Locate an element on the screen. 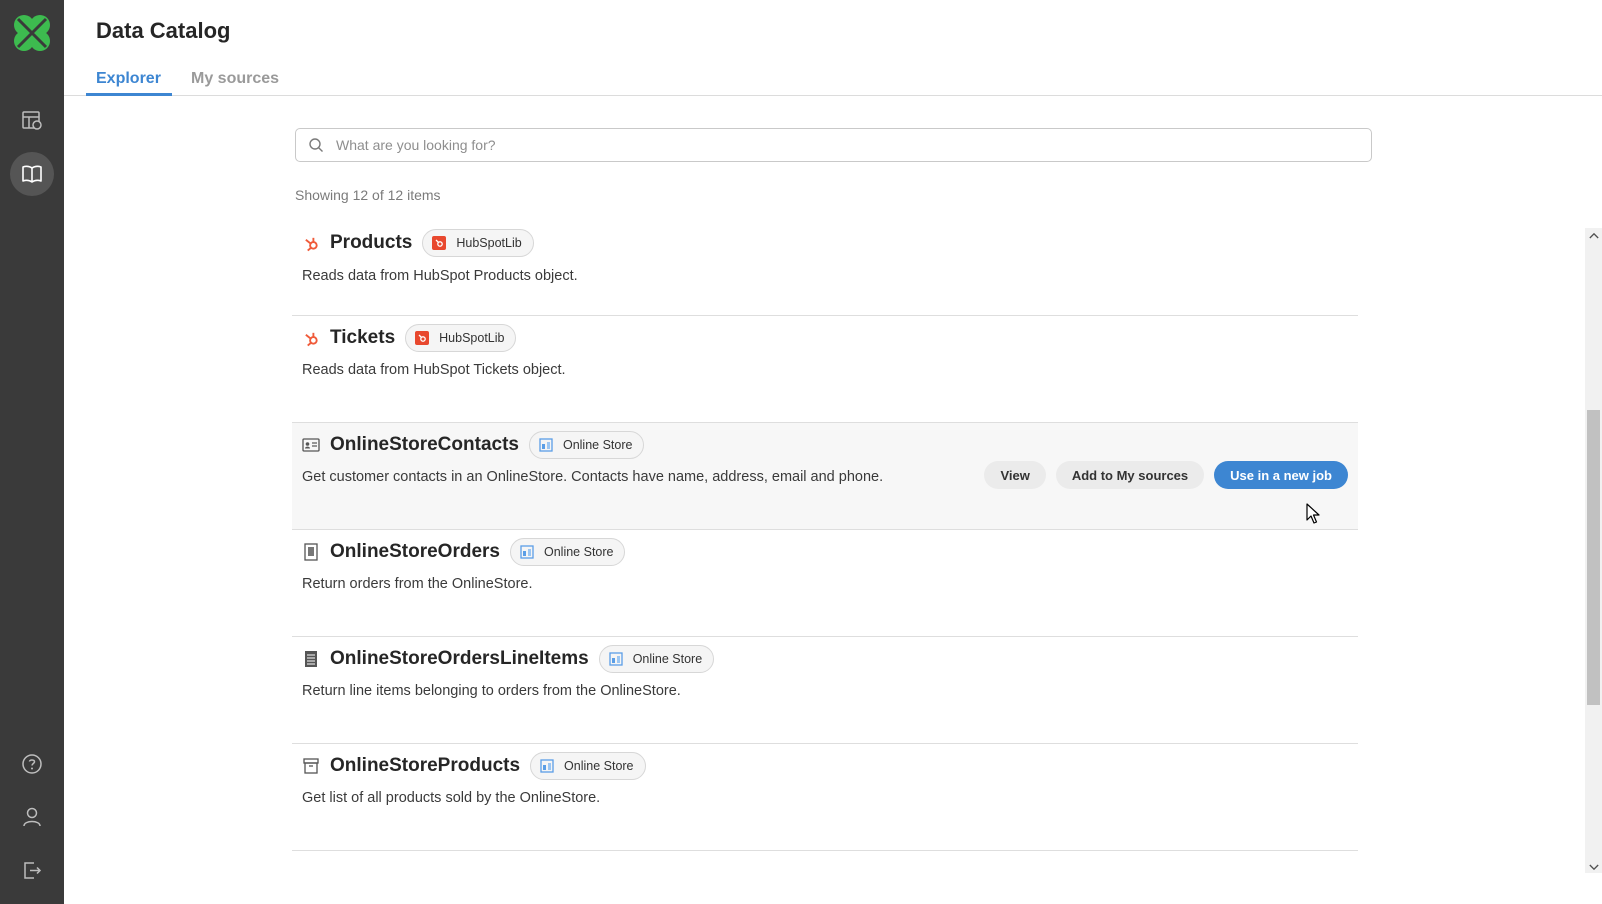 The width and height of the screenshot is (1602, 904). results-count: Showing 12 of 12 items is located at coordinates (368, 195).